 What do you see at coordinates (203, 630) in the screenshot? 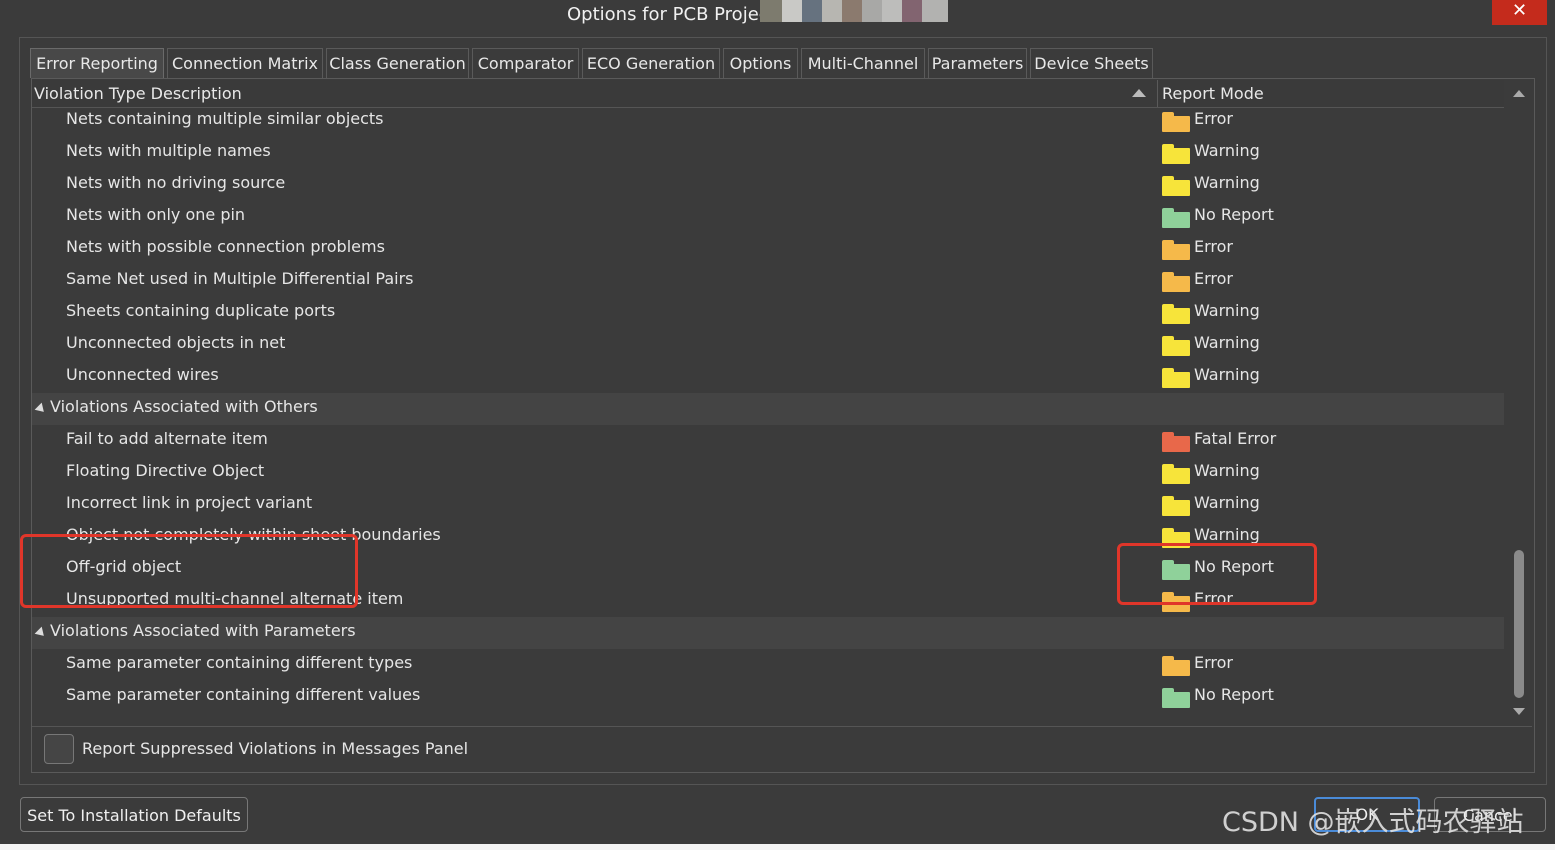
I see `group-label: Violations Associated with Parameters` at bounding box center [203, 630].